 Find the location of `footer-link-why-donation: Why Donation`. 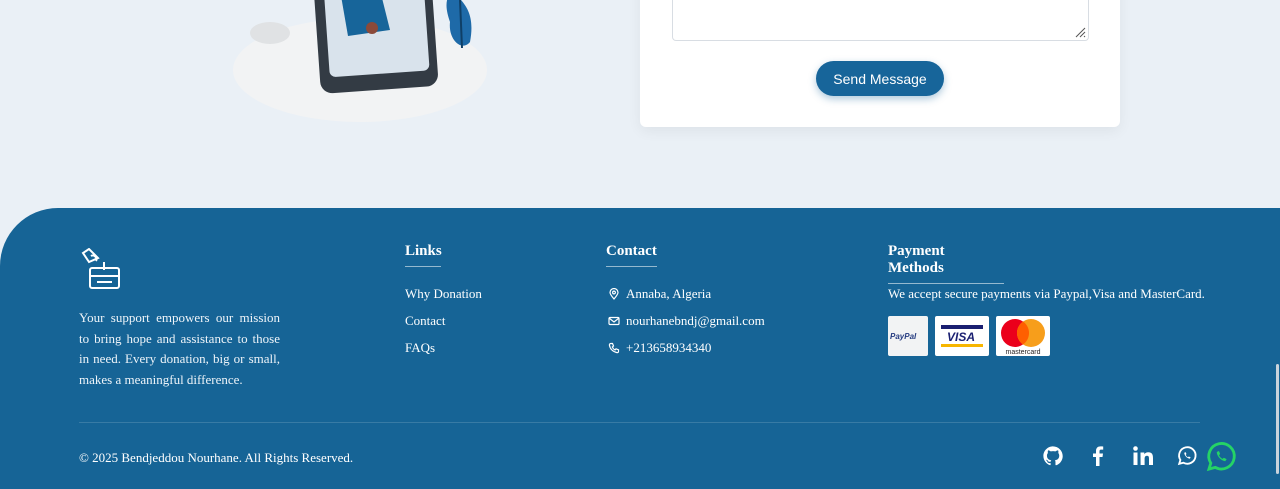

footer-link-why-donation: Why Donation is located at coordinates (443, 294).